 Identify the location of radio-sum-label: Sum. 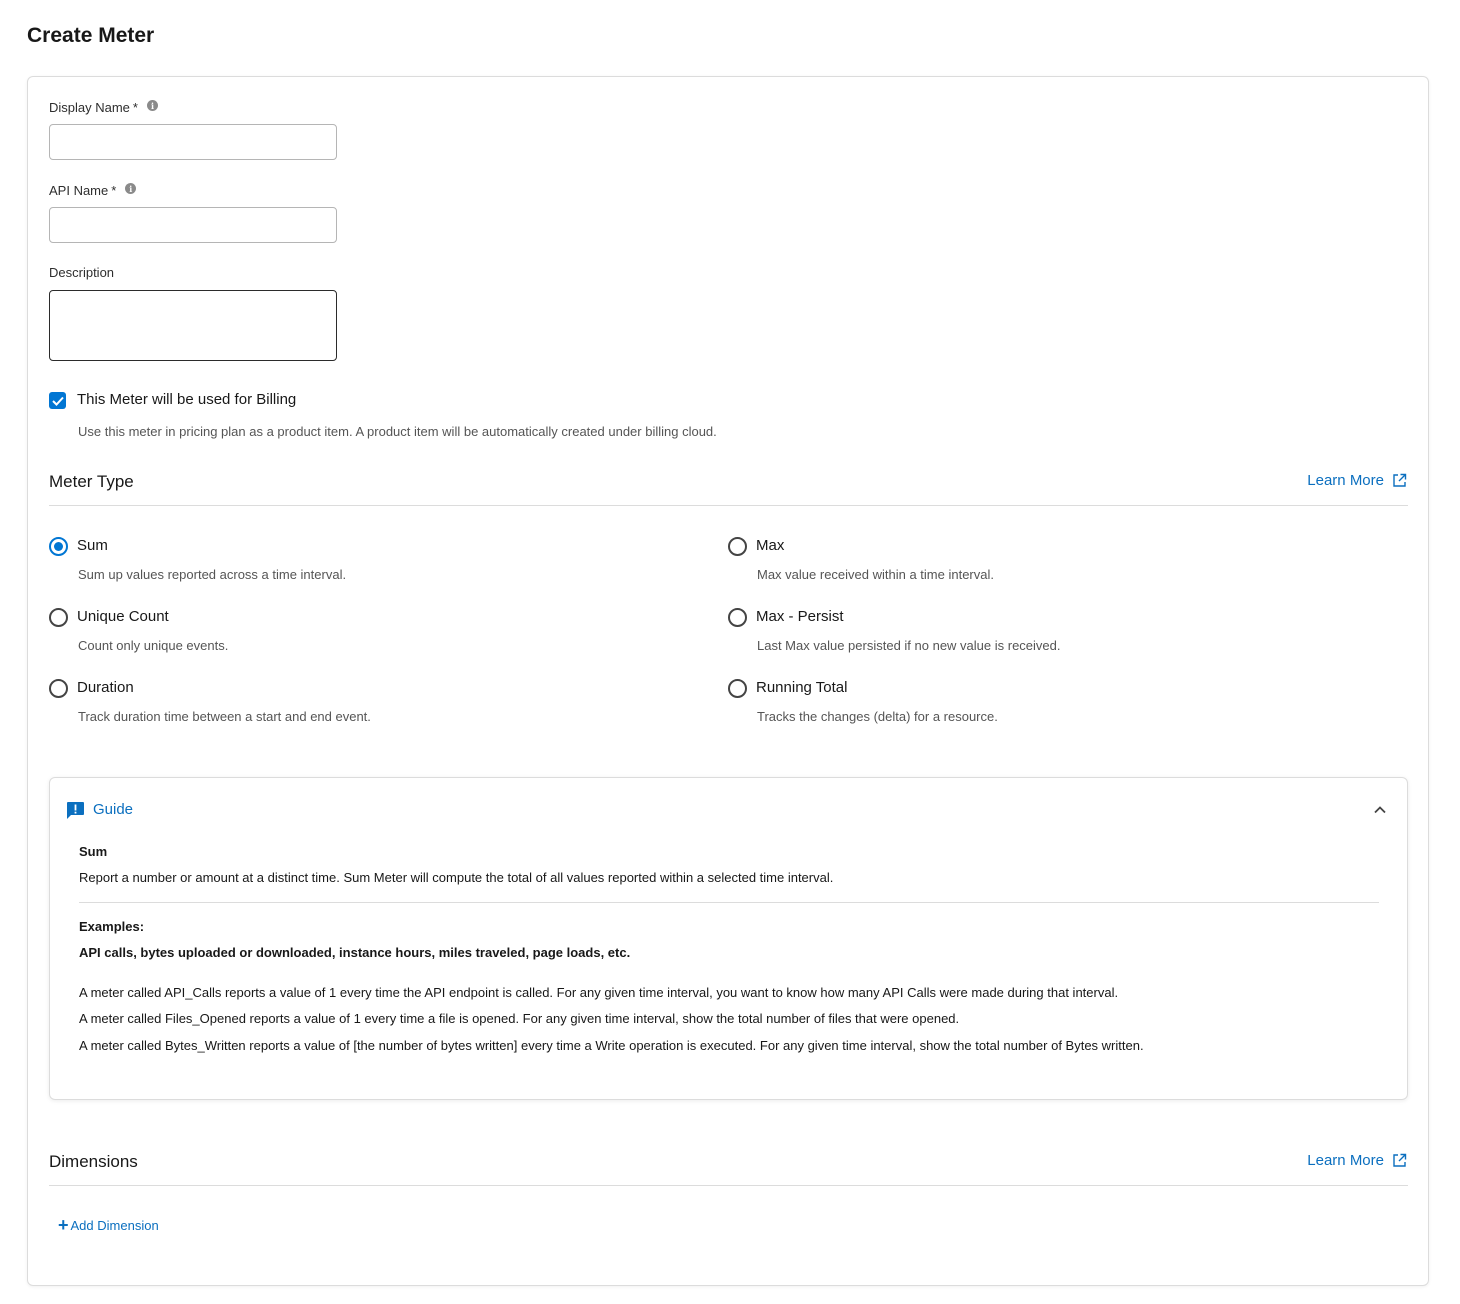
(92, 545).